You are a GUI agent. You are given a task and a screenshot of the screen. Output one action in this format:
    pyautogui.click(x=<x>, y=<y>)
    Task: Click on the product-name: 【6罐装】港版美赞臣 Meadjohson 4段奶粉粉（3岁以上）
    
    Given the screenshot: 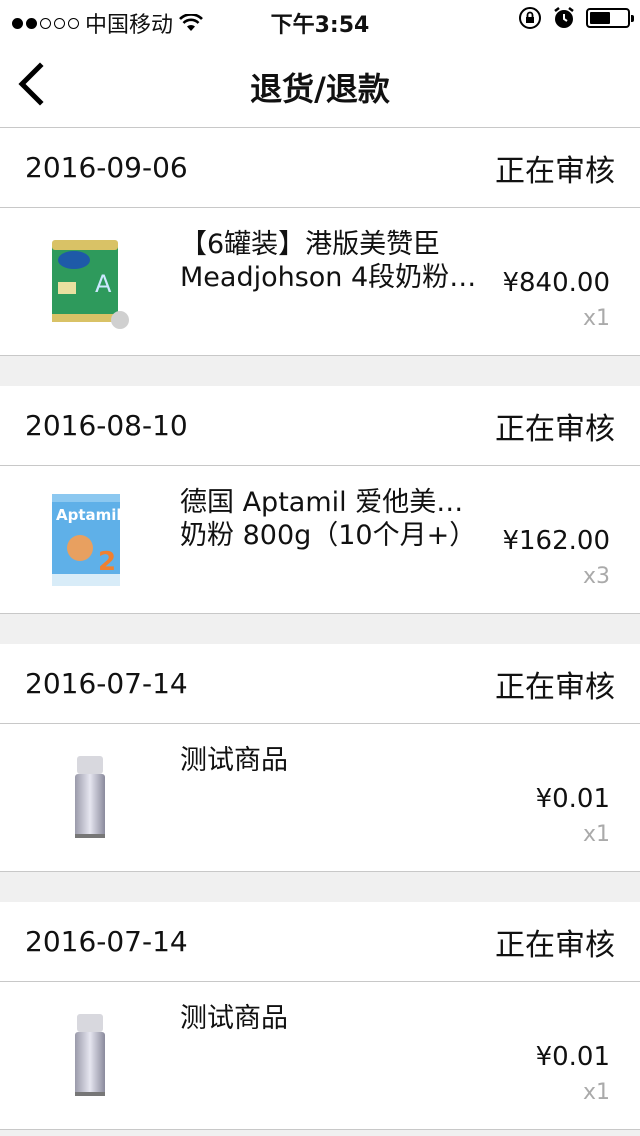 What is the action you would take?
    pyautogui.click(x=330, y=261)
    